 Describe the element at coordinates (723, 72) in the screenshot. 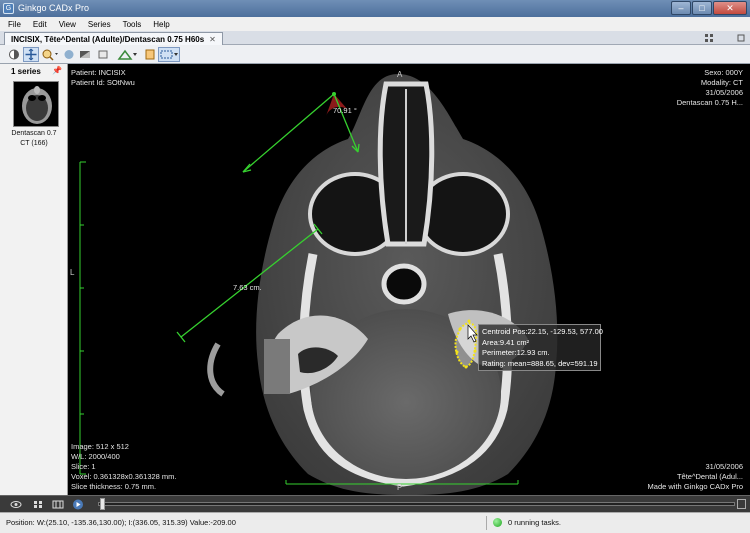

I see `overlay-sex: Sexo: 000Y` at that location.